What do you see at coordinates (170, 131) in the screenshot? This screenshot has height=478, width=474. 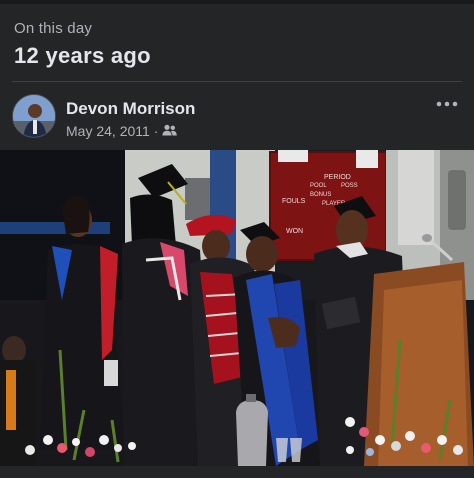 I see `friends-icon` at bounding box center [170, 131].